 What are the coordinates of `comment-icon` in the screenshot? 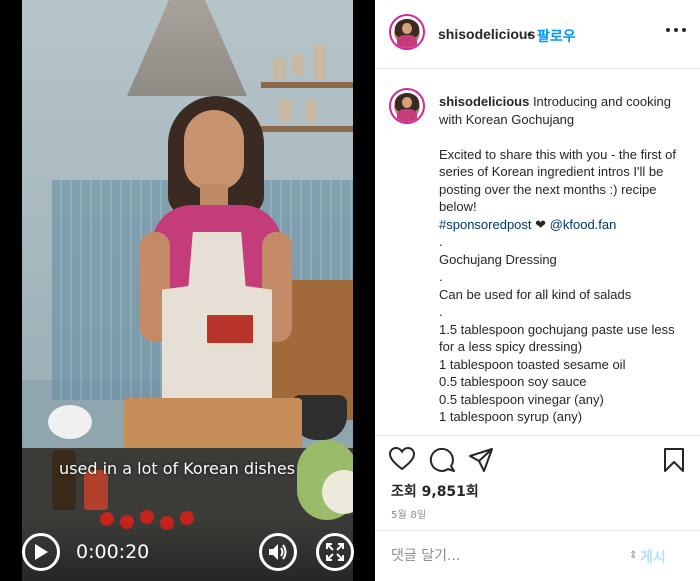 It's located at (442, 459).